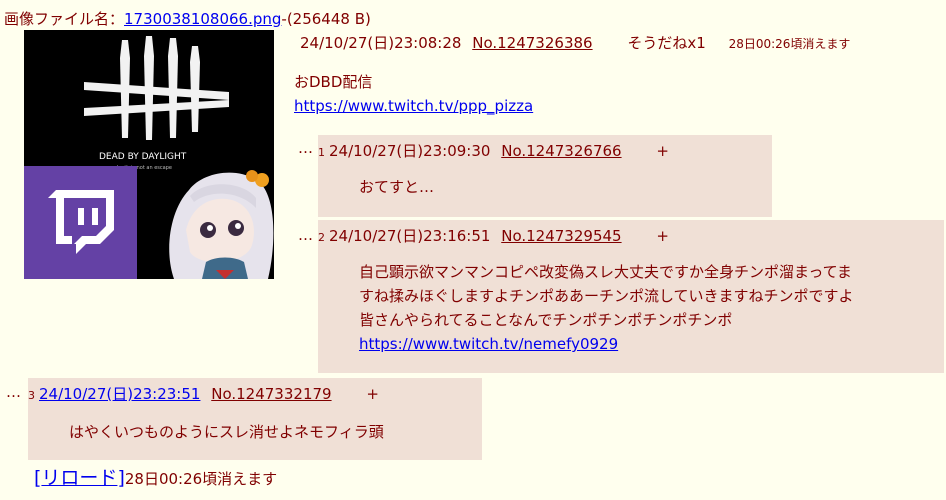 The image size is (946, 500). Describe the element at coordinates (64, 19) in the screenshot. I see `file-label: 画像ファイル名：` at that location.